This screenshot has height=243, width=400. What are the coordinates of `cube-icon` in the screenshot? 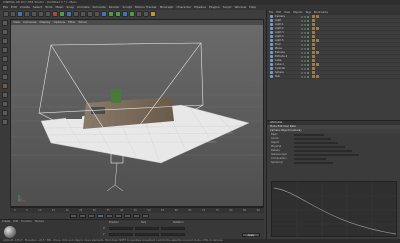 It's located at (104, 14).